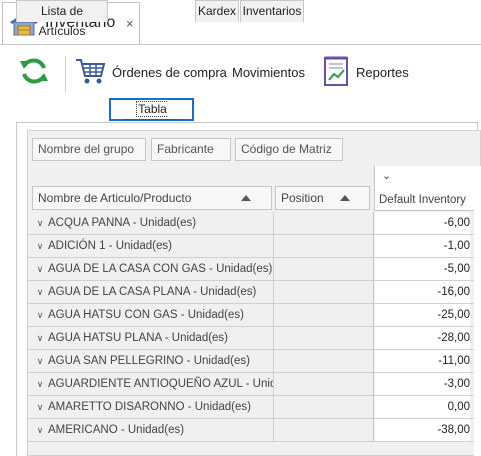 Image resolution: width=481 pixels, height=456 pixels. Describe the element at coordinates (422, 292) in the screenshot. I see `value-cell: -16,00` at that location.